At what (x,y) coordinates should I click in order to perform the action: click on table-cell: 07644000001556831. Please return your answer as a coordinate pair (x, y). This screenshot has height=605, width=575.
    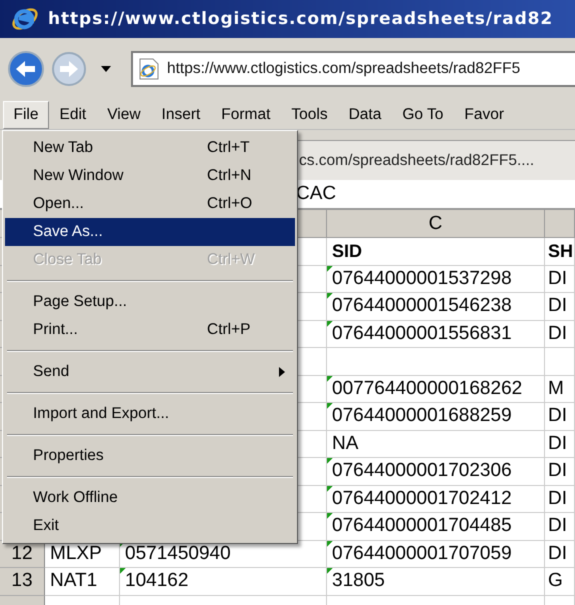
    Looking at the image, I should click on (436, 334).